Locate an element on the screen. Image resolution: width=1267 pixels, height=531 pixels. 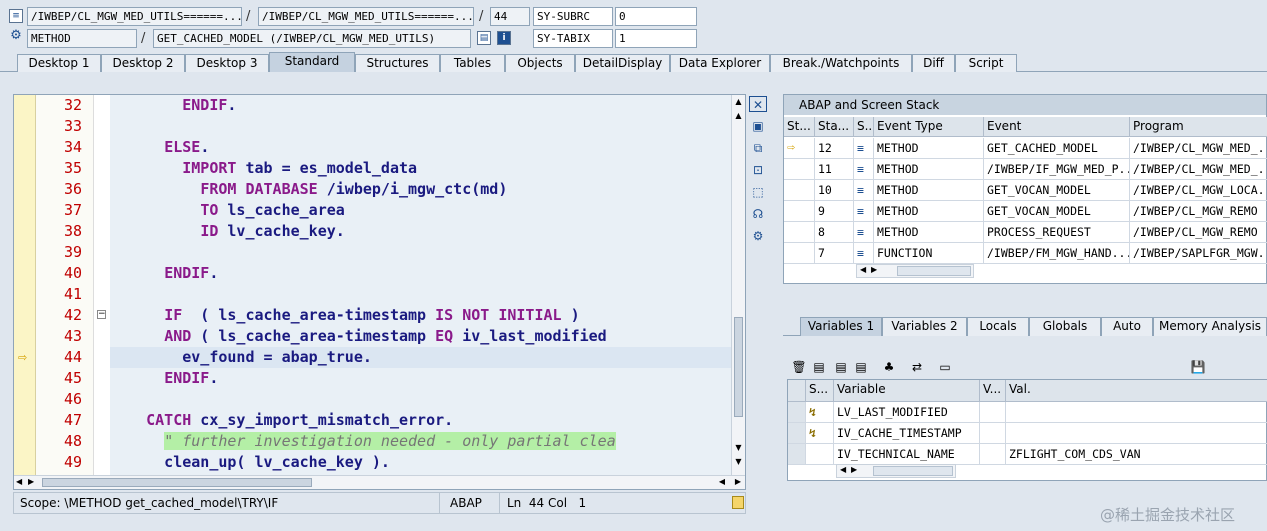
services-icon: ☊ is located at coordinates (758, 214).